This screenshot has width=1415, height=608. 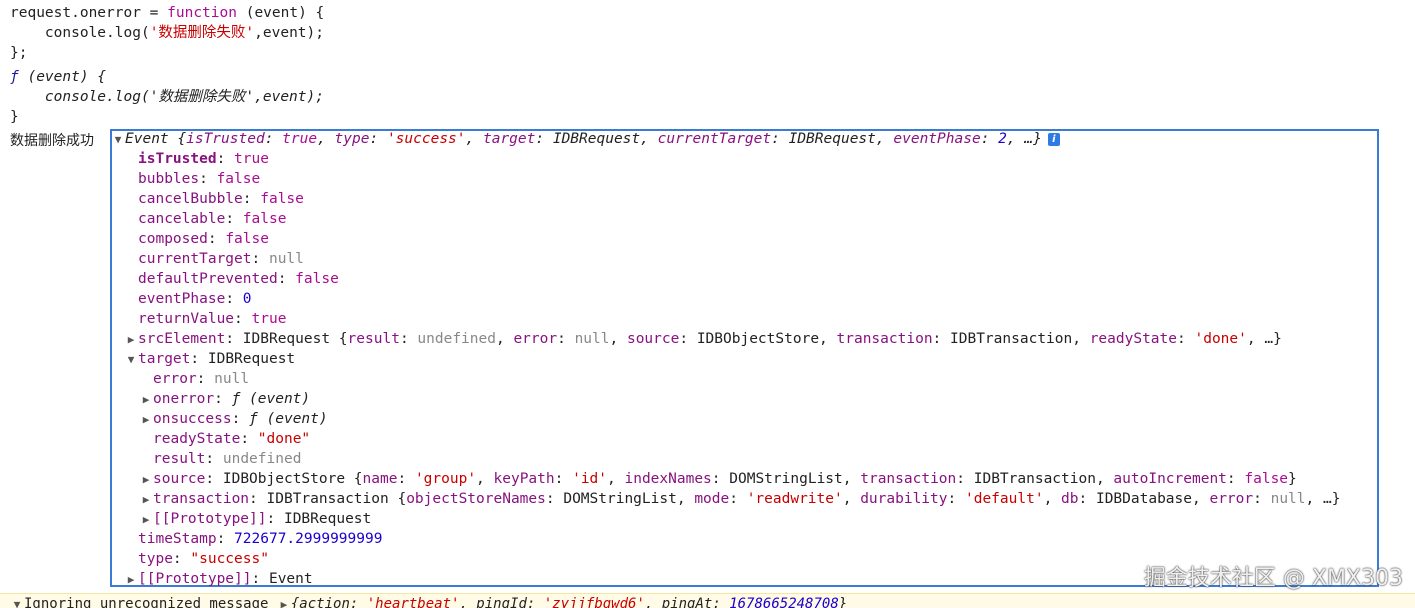 What do you see at coordinates (1273, 578) in the screenshot?
I see `watermark: 掘金技术社区 @ XMX303` at bounding box center [1273, 578].